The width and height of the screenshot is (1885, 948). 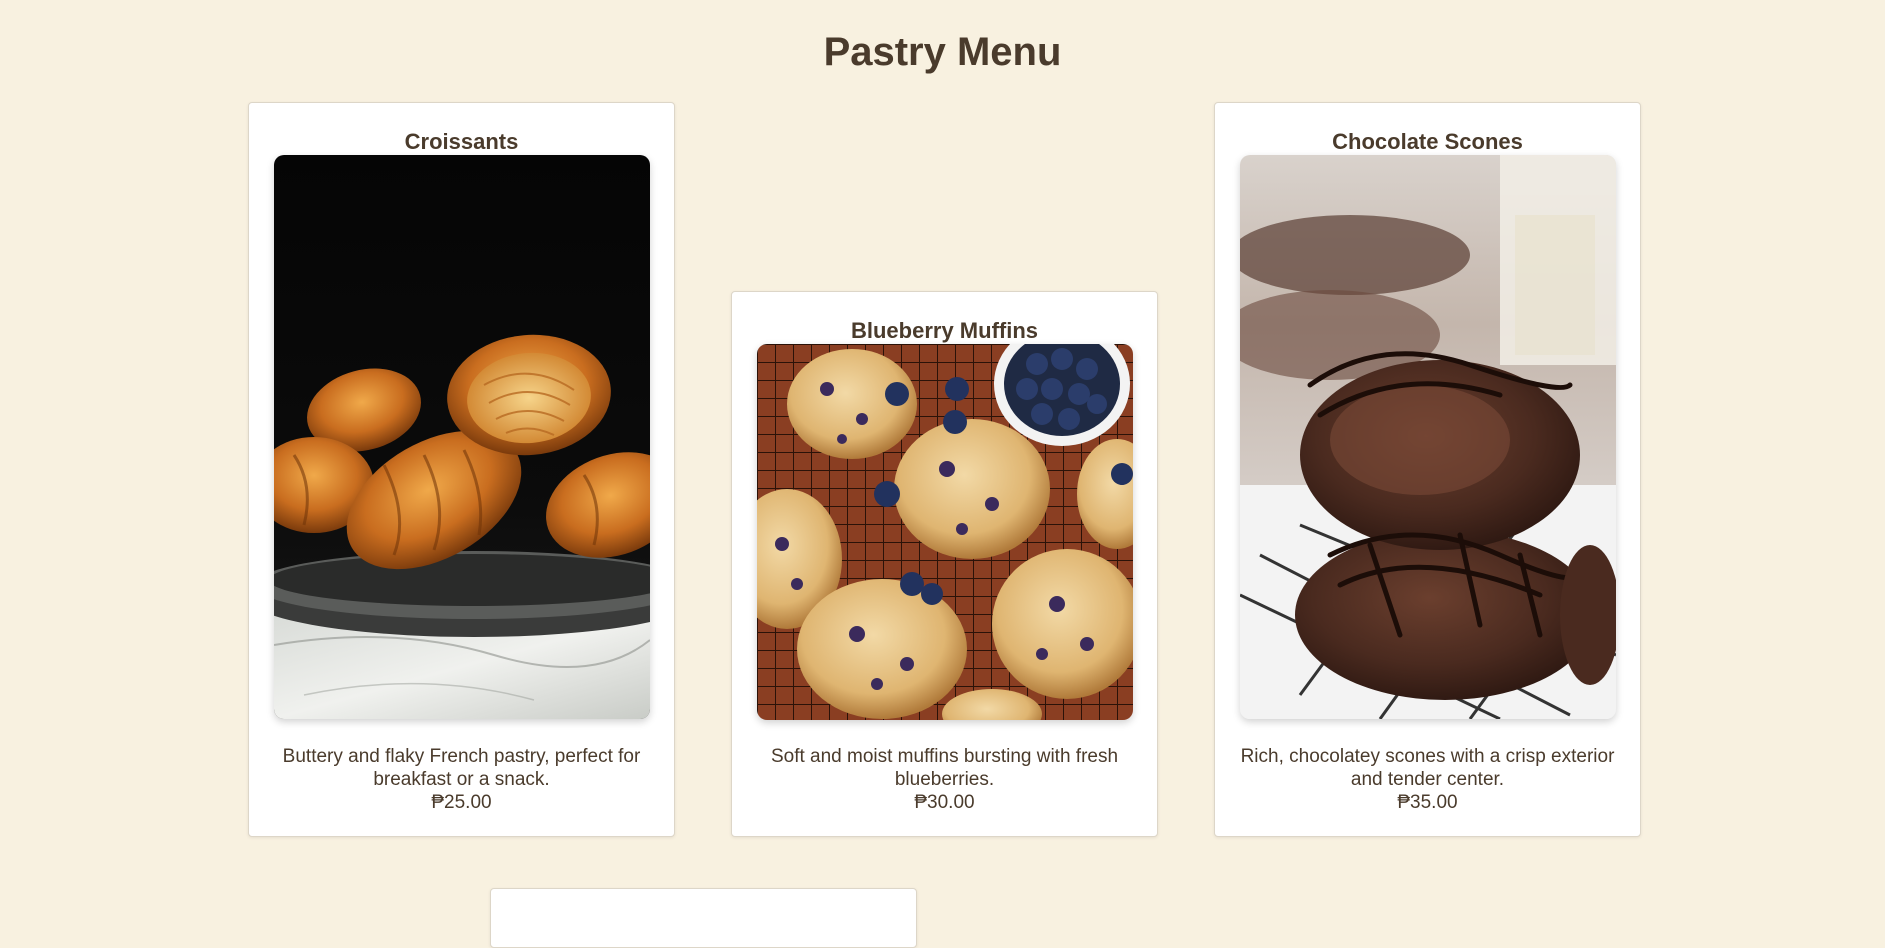 What do you see at coordinates (703, 918) in the screenshot?
I see `menu-card-partial` at bounding box center [703, 918].